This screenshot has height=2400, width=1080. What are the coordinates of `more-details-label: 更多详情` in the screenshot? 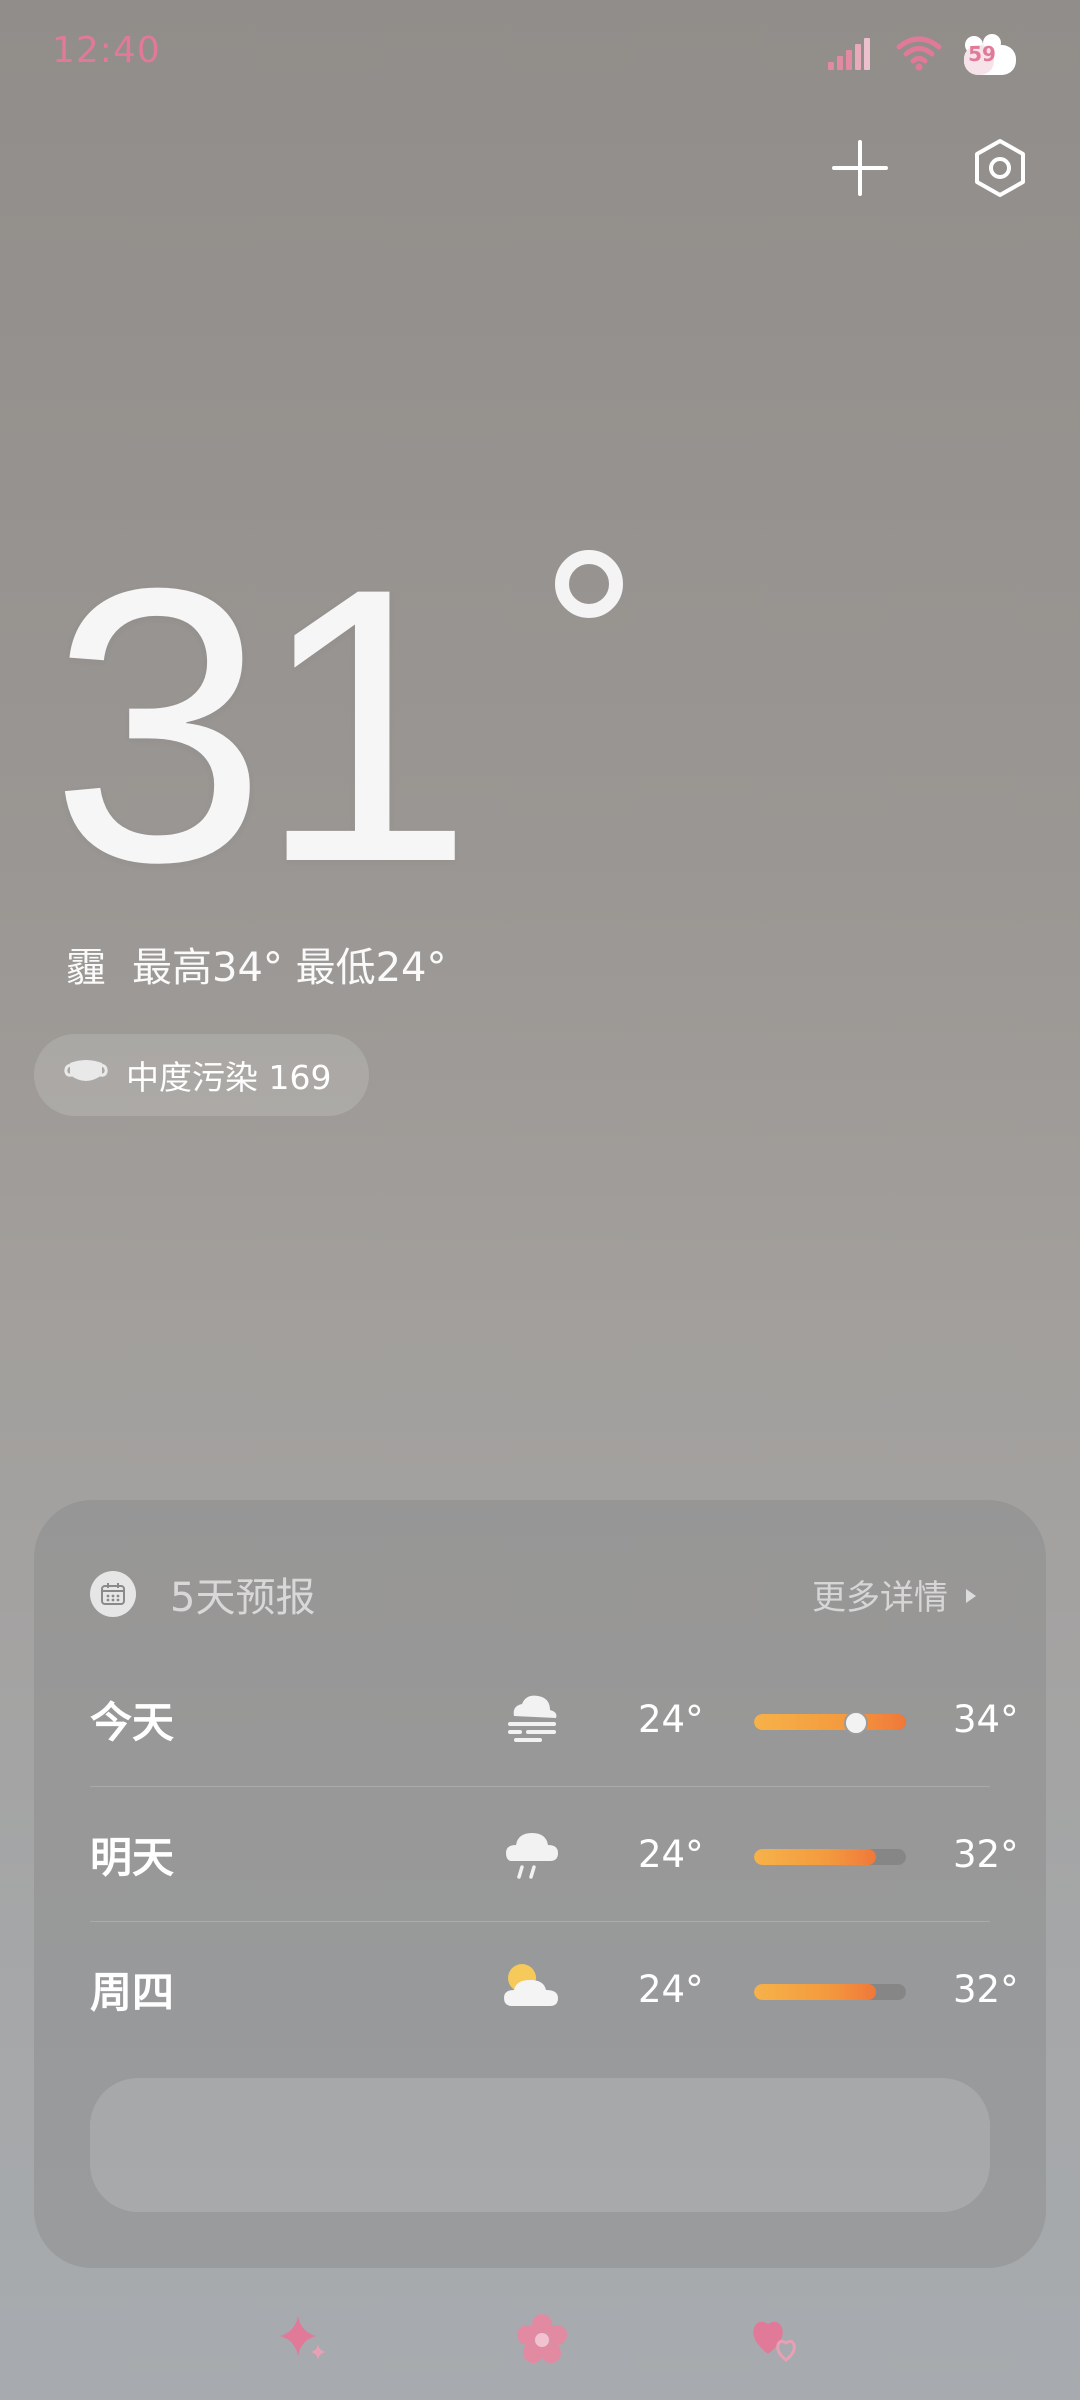 It's located at (880, 1597).